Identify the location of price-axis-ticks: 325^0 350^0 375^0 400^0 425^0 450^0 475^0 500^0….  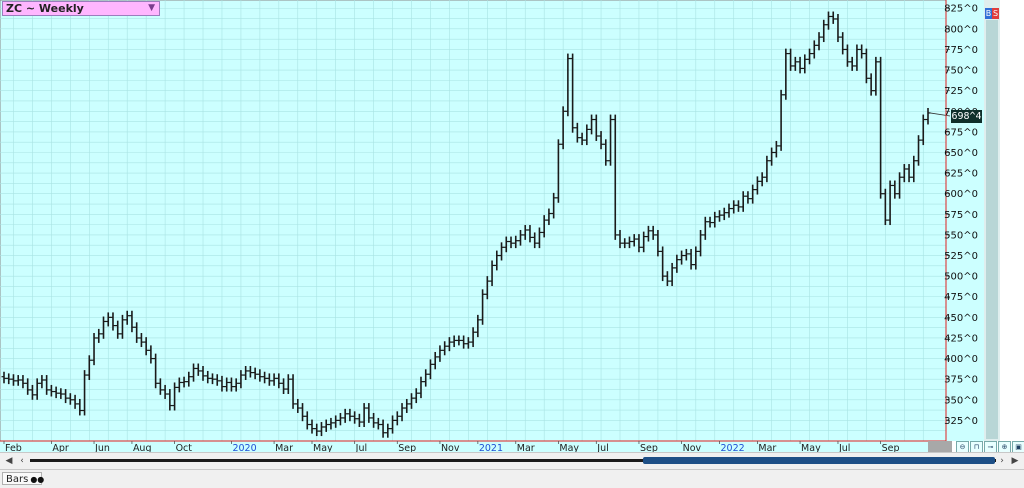
(961, 215).